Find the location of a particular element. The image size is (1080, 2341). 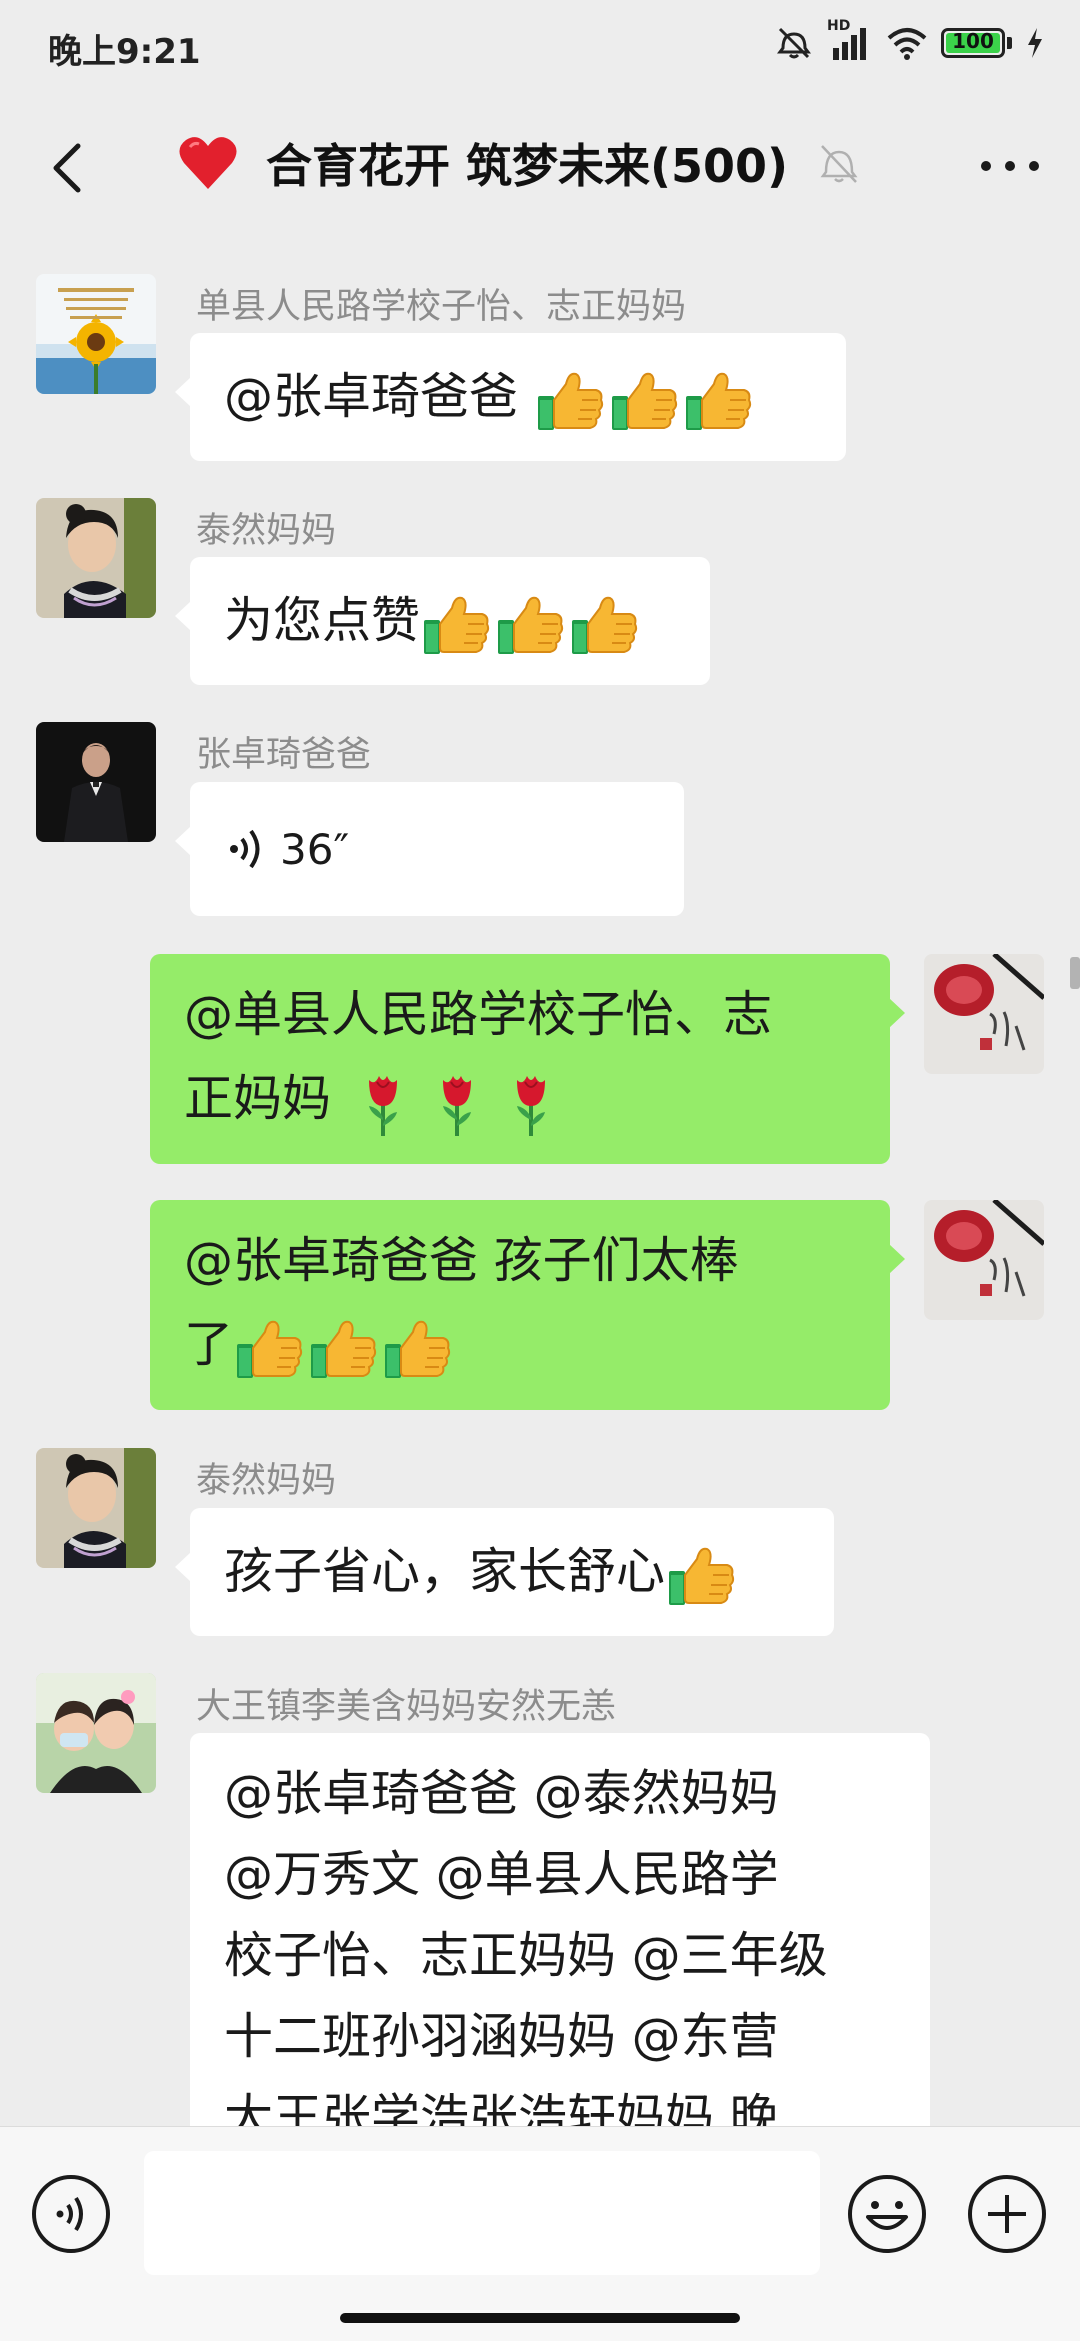

chat-title-group: 合育花开 筑梦未来(500) is located at coordinates (520, 163).